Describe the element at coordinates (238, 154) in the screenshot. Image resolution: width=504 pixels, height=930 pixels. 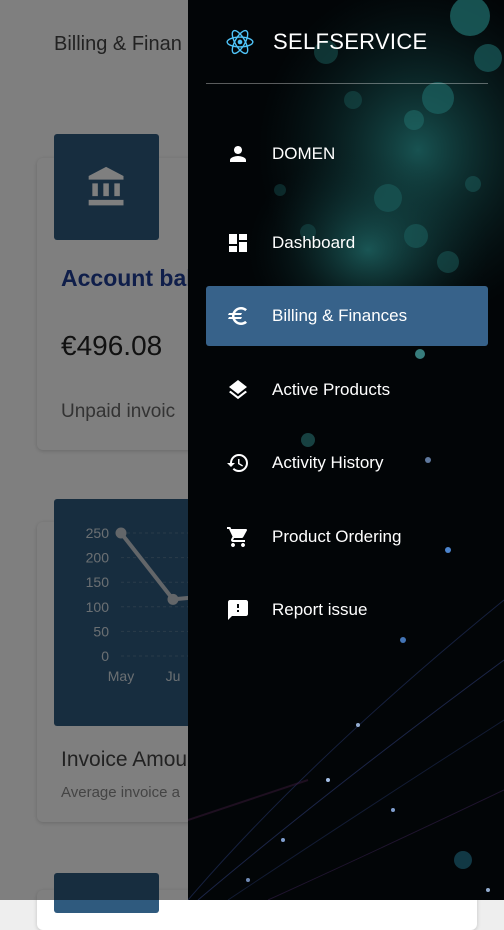
I see `person-icon` at that location.